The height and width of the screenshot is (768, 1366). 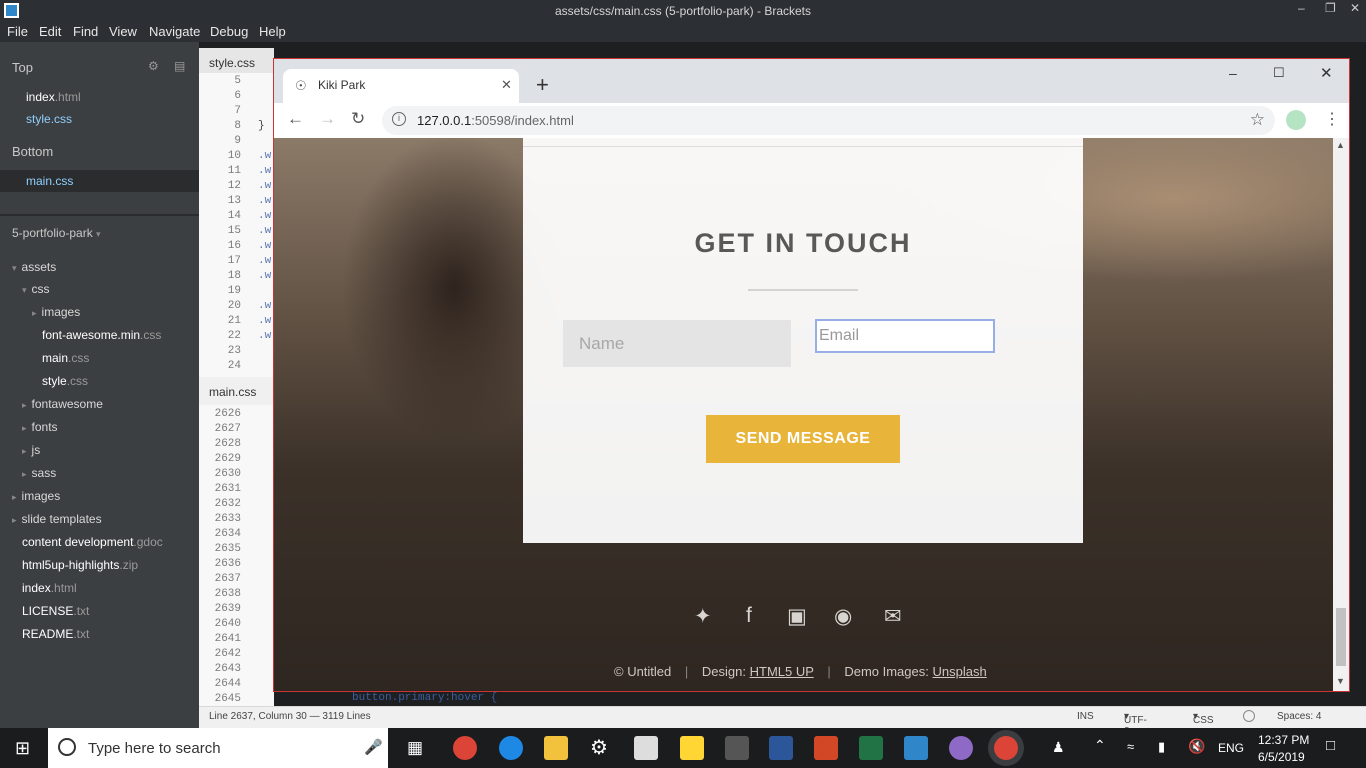 What do you see at coordinates (174, 31) in the screenshot?
I see `menu-navigate: Navigate` at bounding box center [174, 31].